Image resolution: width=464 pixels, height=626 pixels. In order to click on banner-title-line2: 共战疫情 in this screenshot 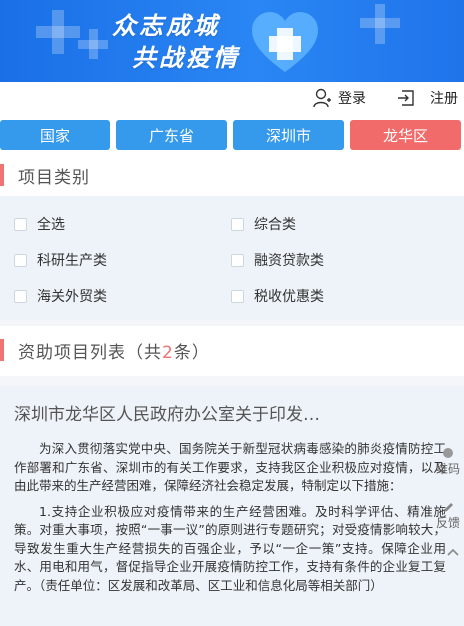, I will do `click(186, 58)`.